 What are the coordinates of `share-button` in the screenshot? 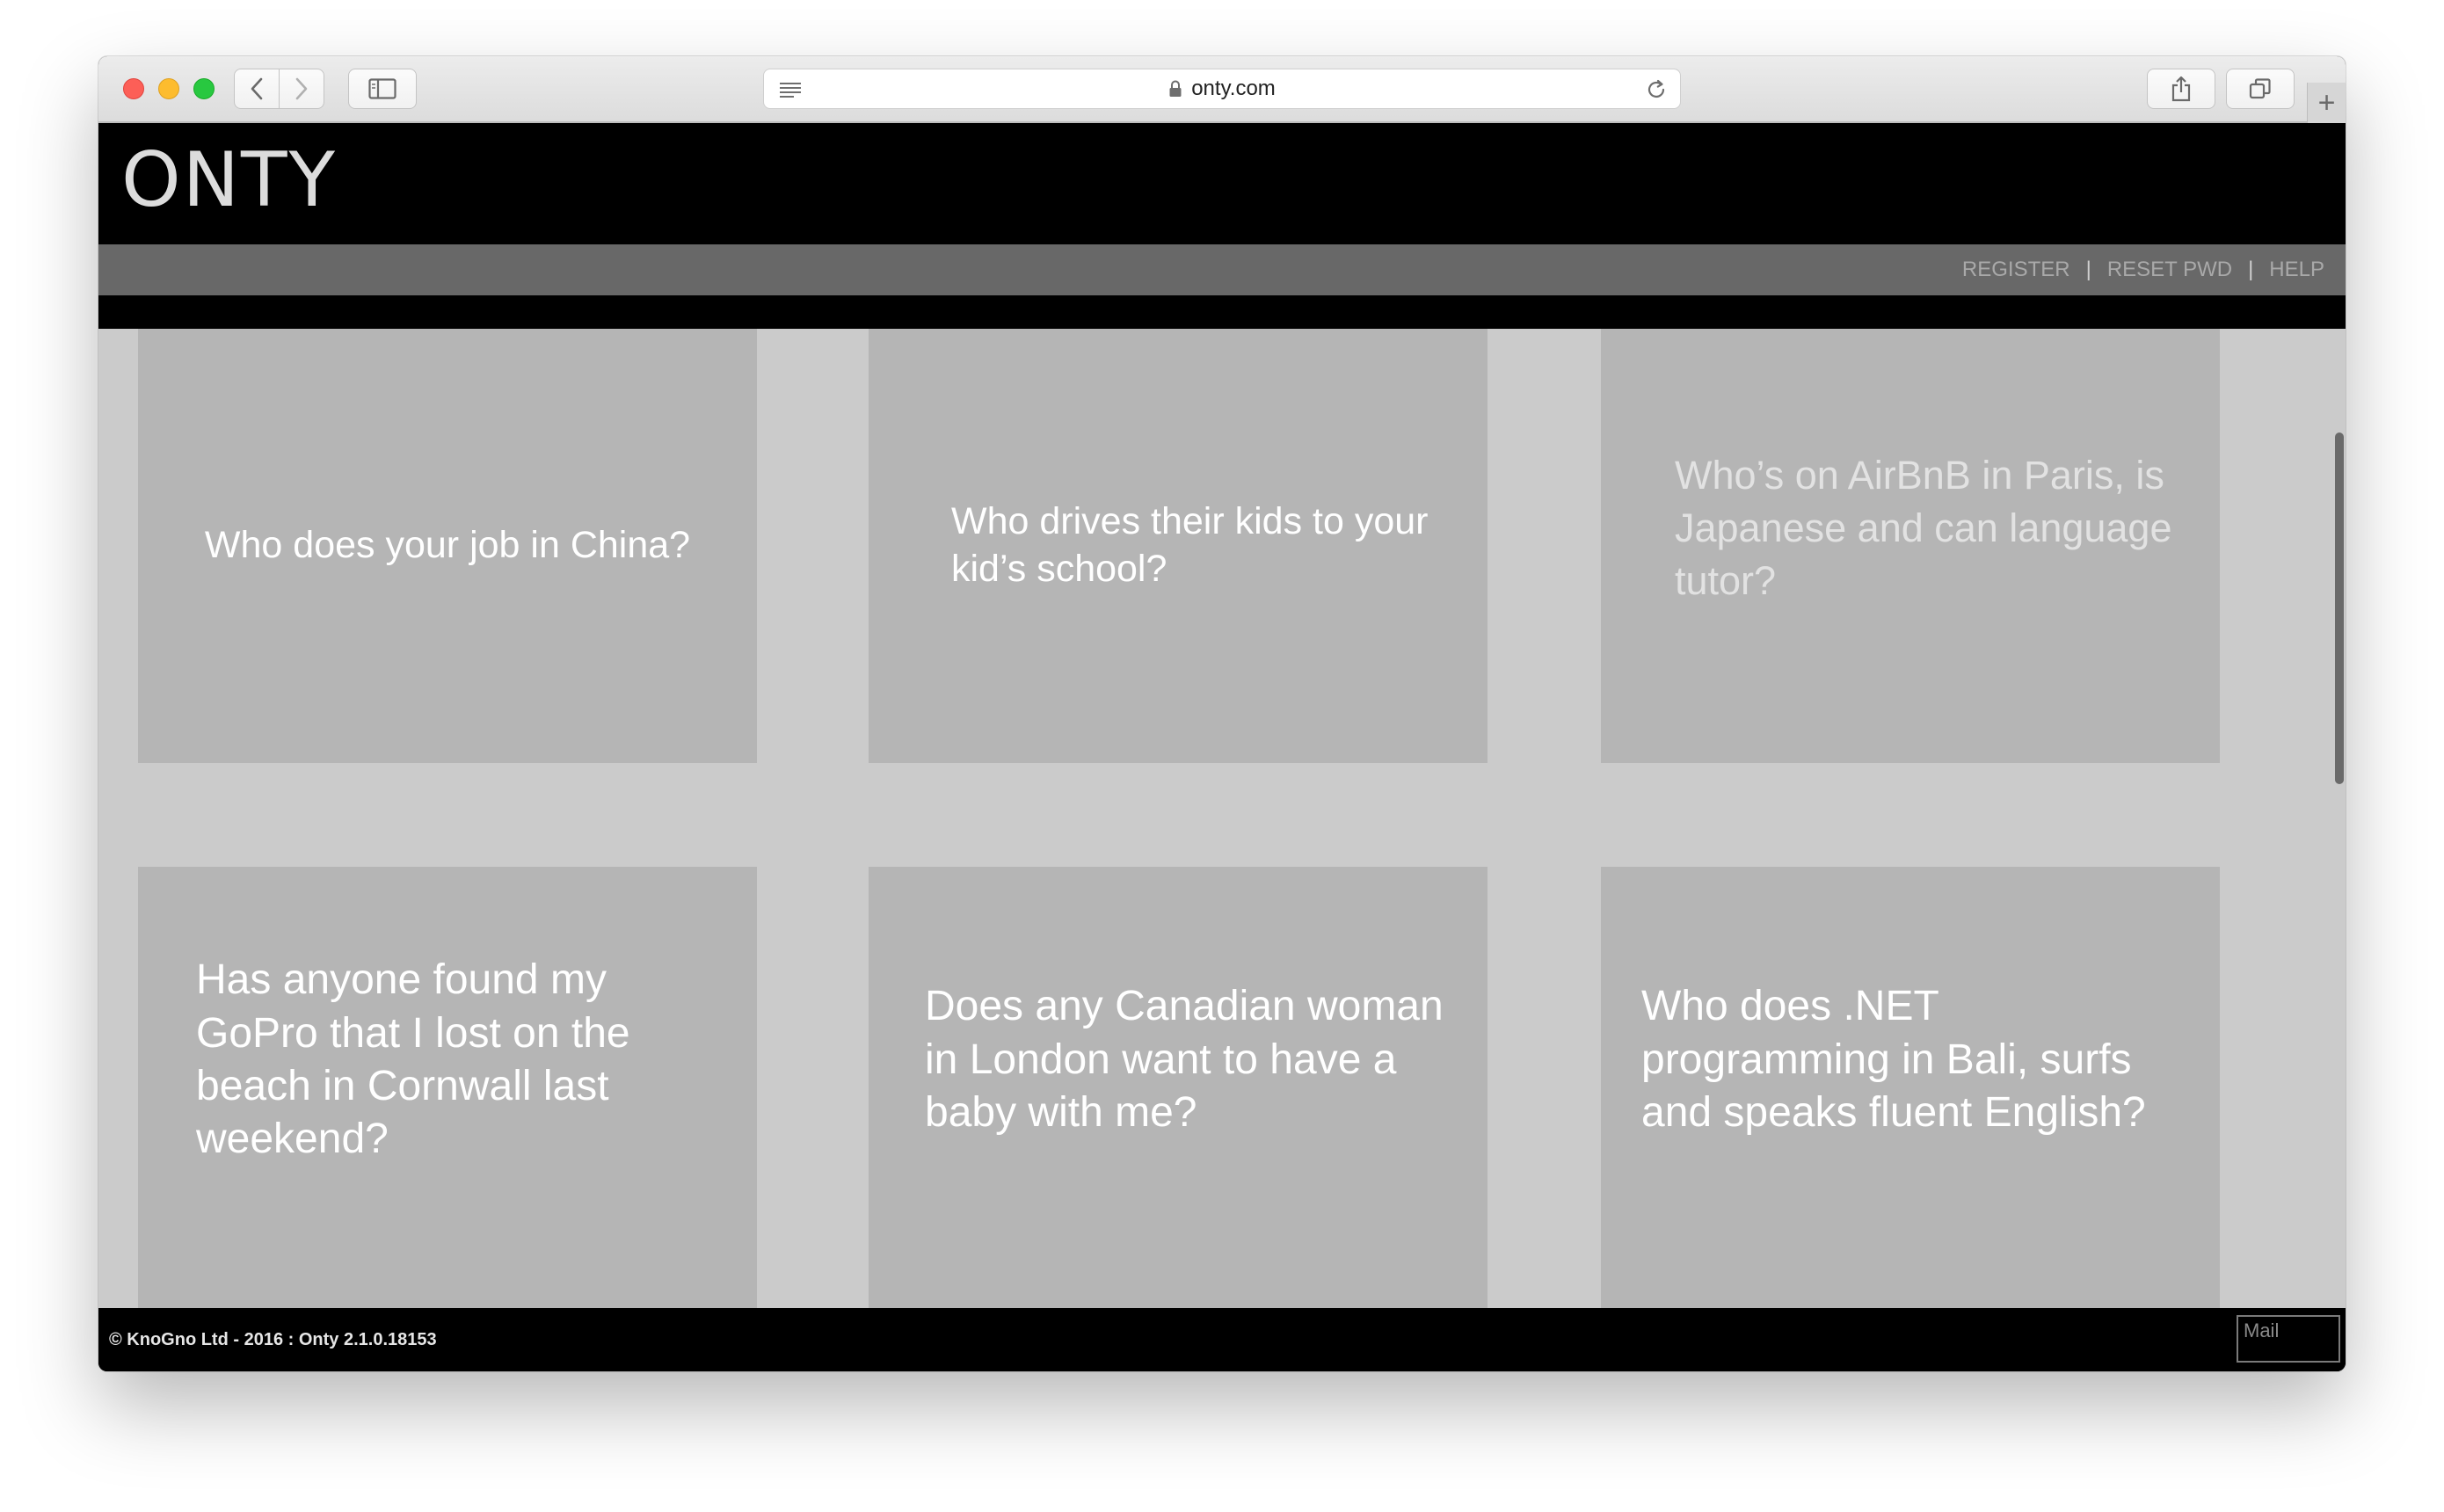 It's located at (2181, 89).